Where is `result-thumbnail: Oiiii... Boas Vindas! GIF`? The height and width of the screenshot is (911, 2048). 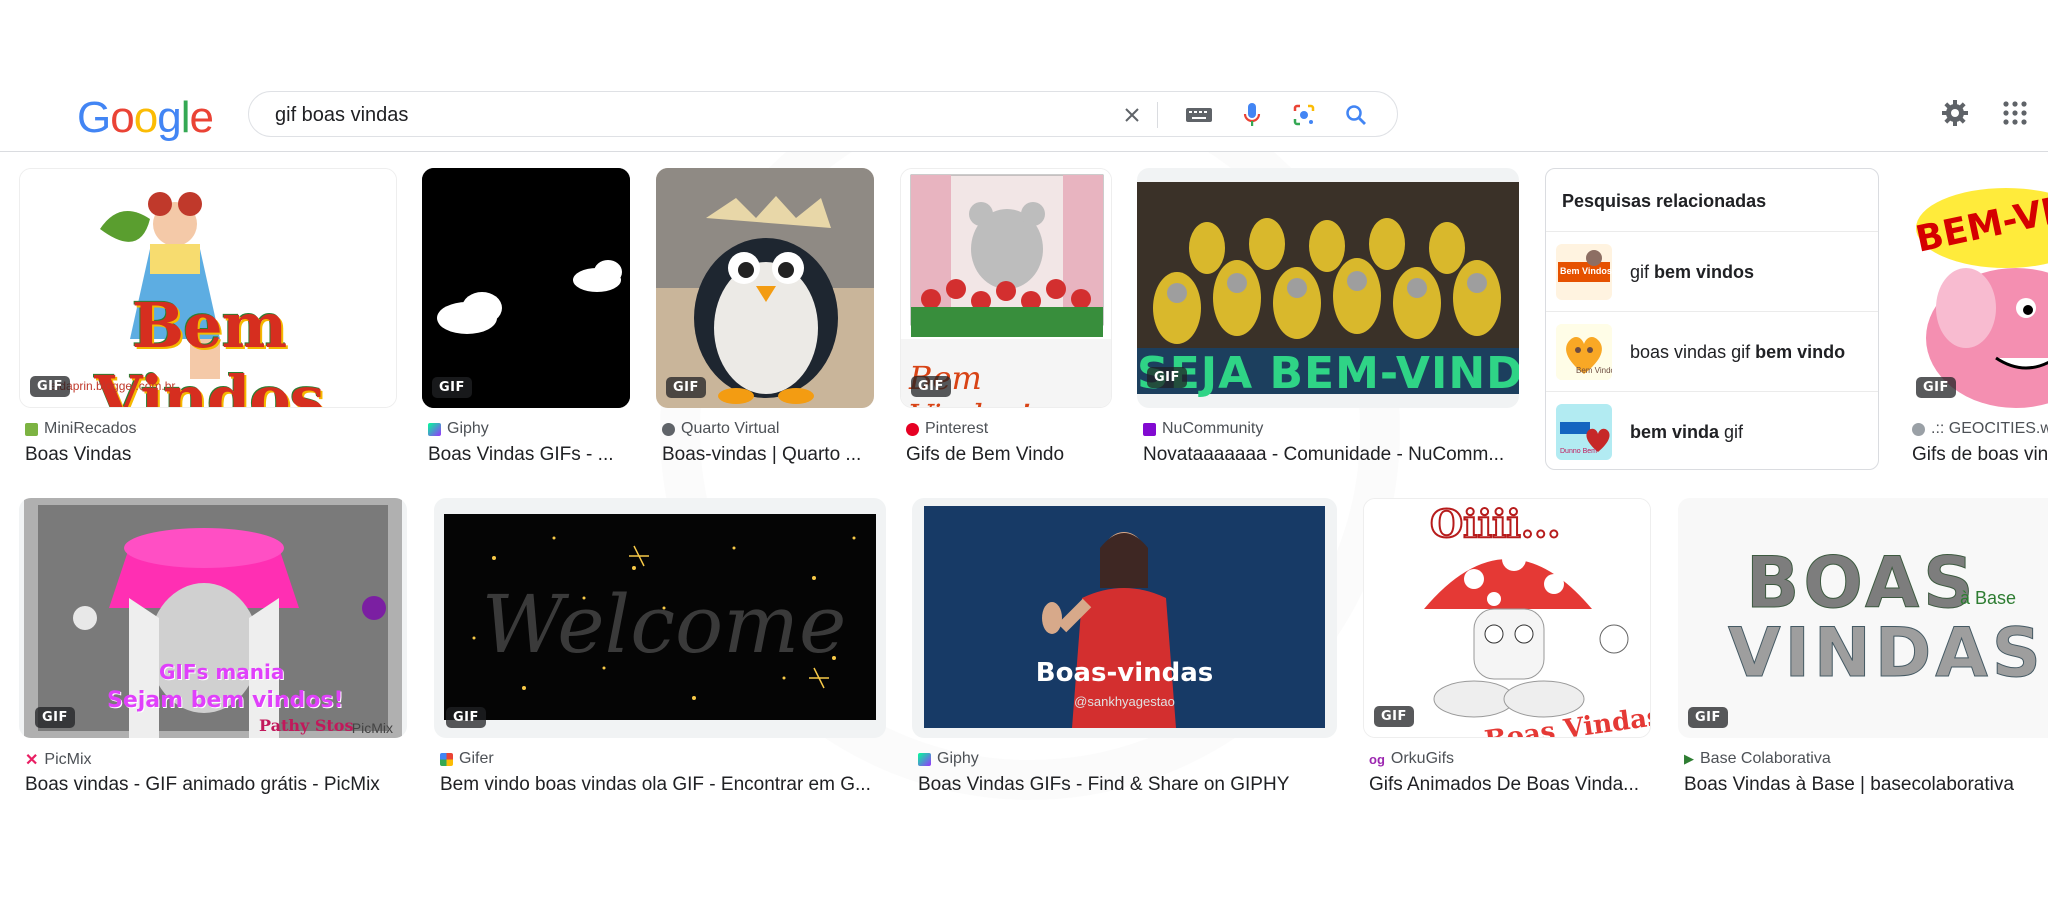 result-thumbnail: Oiiii... Boas Vindas! GIF is located at coordinates (1507, 618).